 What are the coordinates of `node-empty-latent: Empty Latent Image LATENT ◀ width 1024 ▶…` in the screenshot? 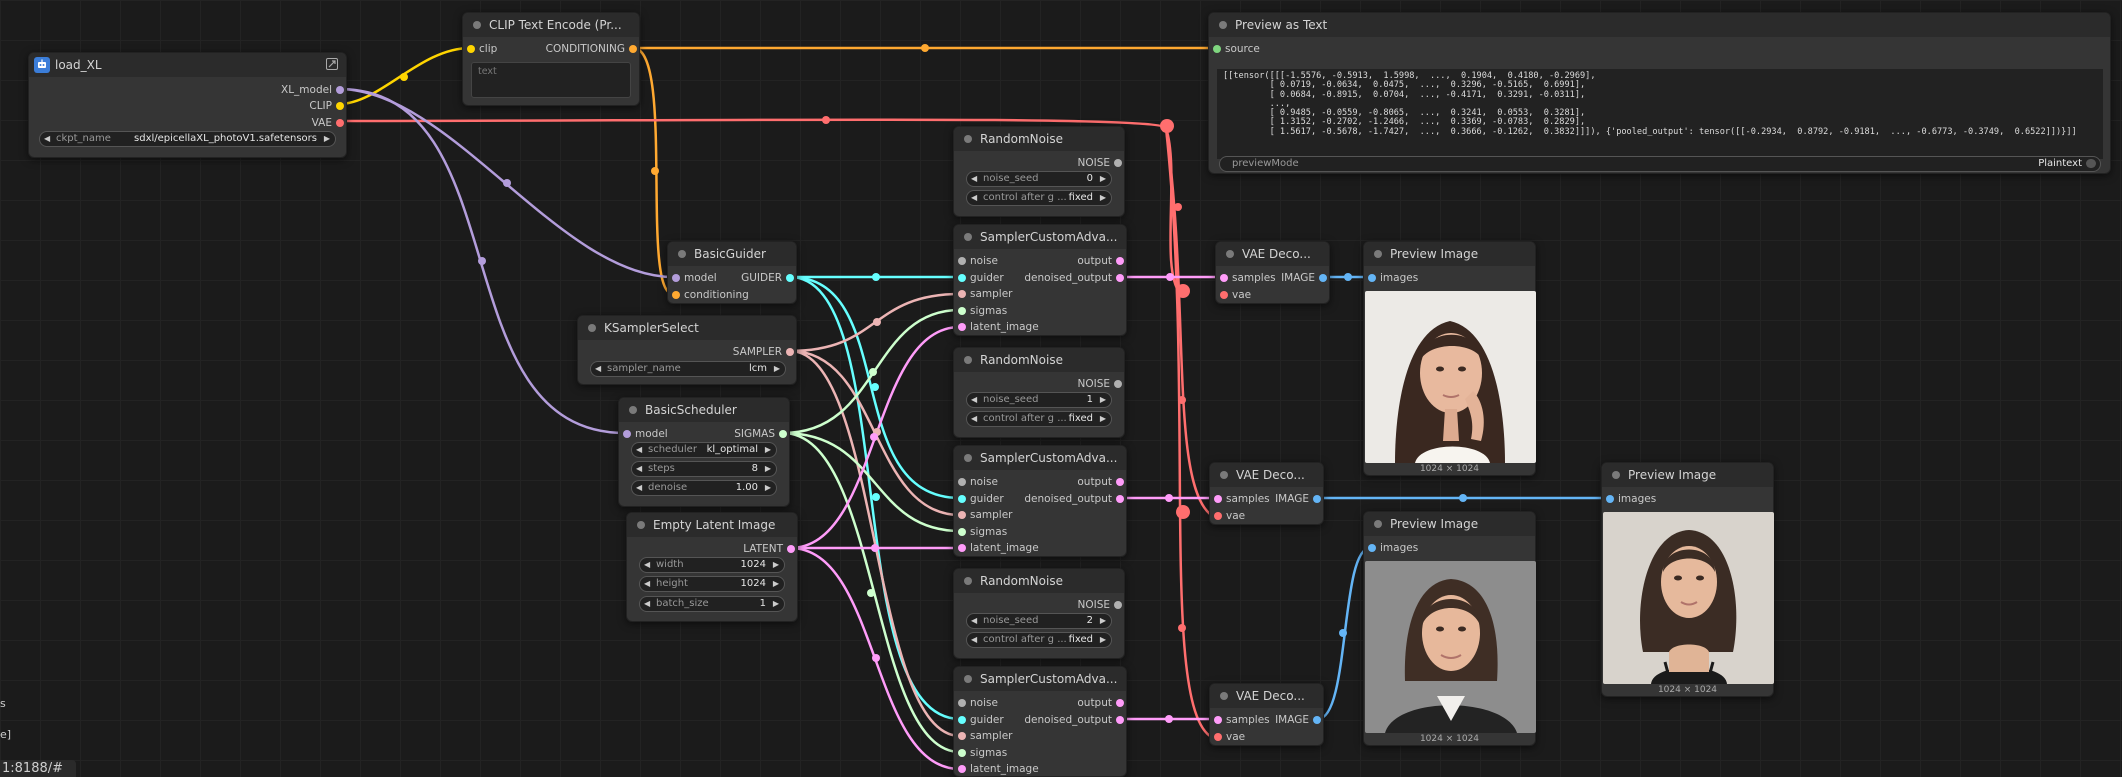 It's located at (712, 567).